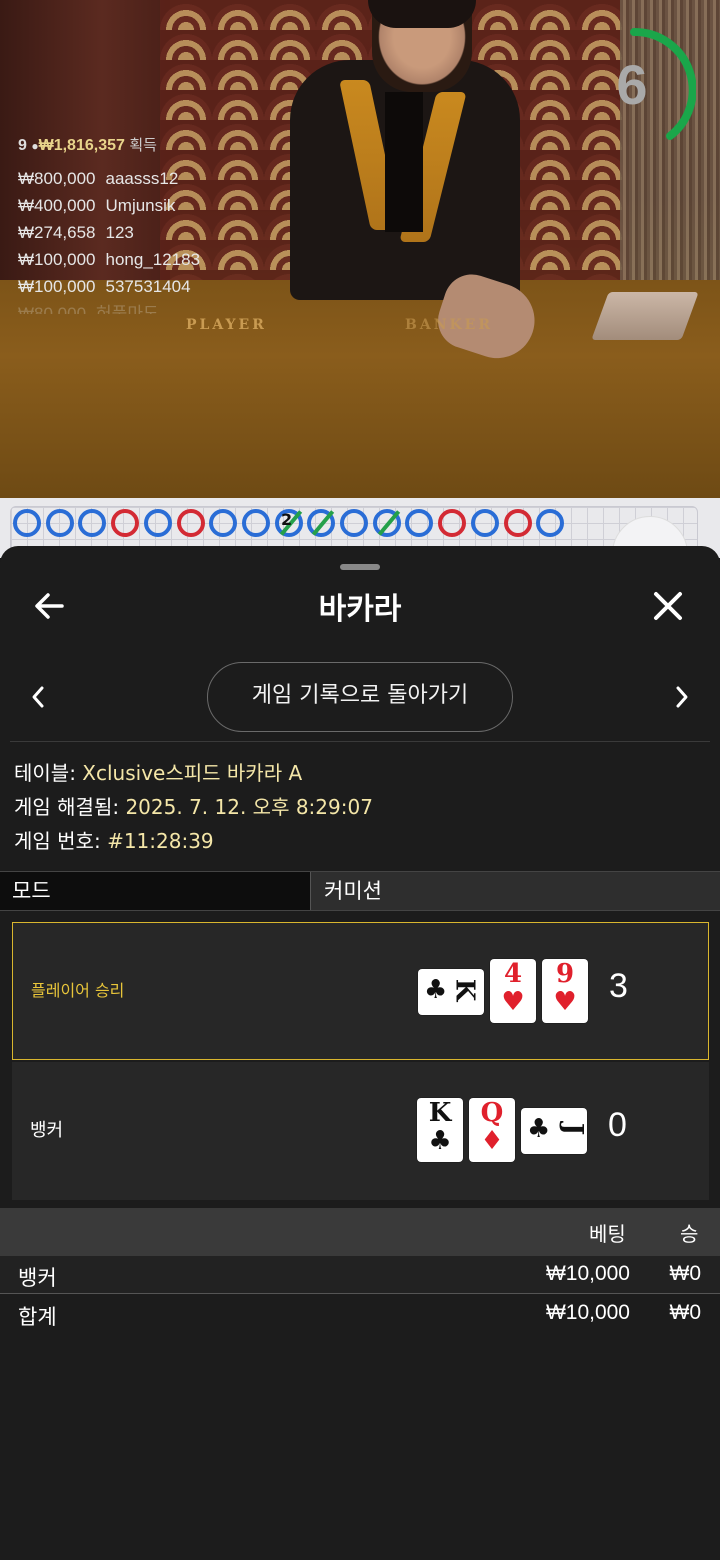 This screenshot has width=720, height=1560. I want to click on tie-bead, so click(386, 523).